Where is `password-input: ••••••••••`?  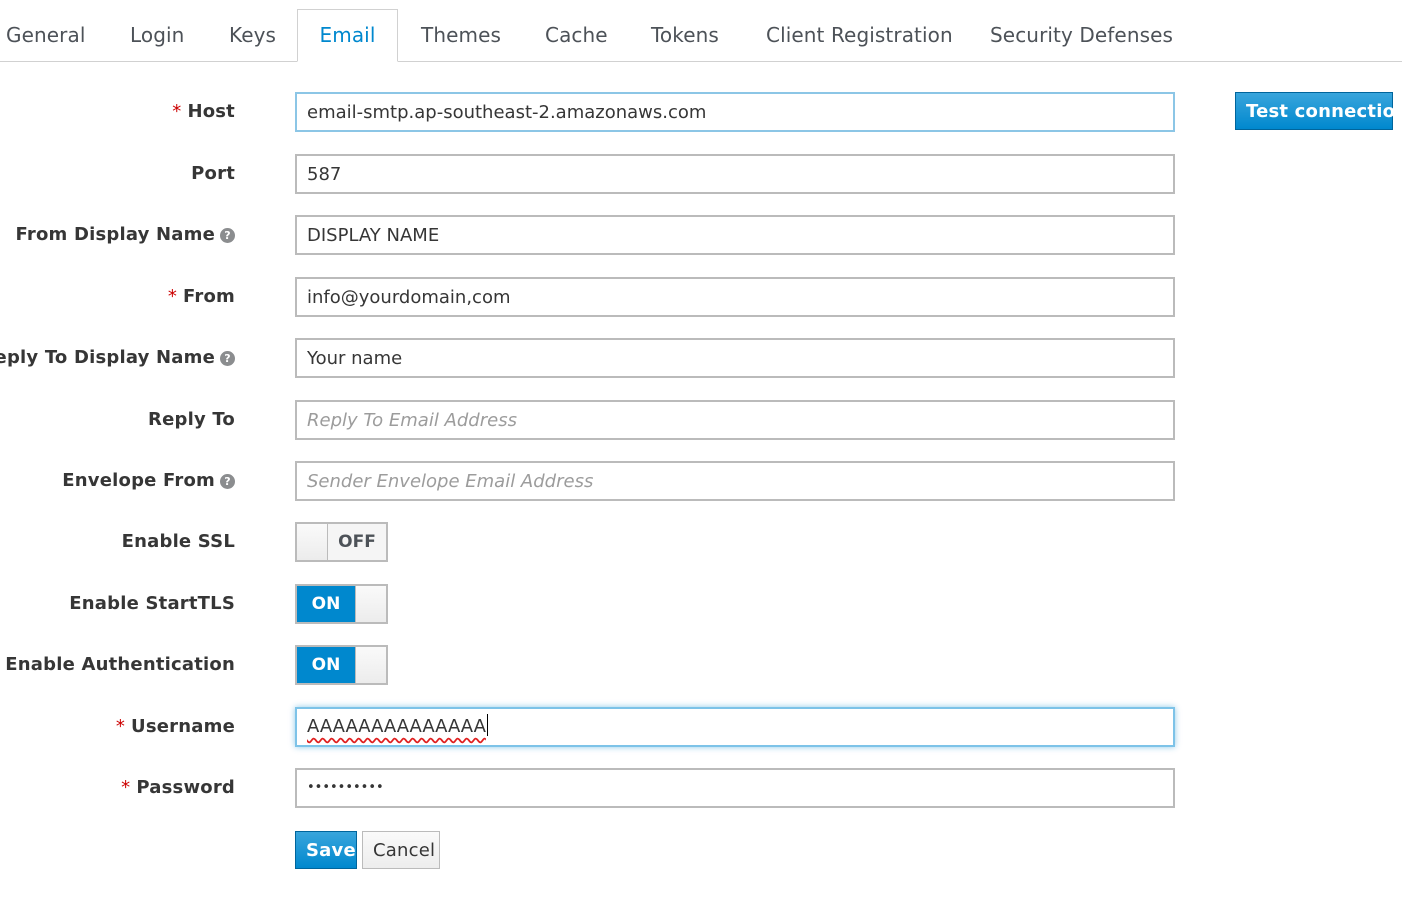 password-input: •••••••••• is located at coordinates (735, 788).